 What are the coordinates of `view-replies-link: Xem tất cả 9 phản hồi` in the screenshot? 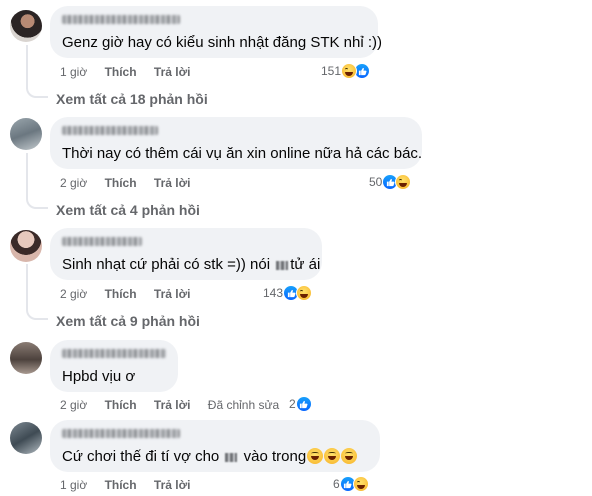 It's located at (128, 321).